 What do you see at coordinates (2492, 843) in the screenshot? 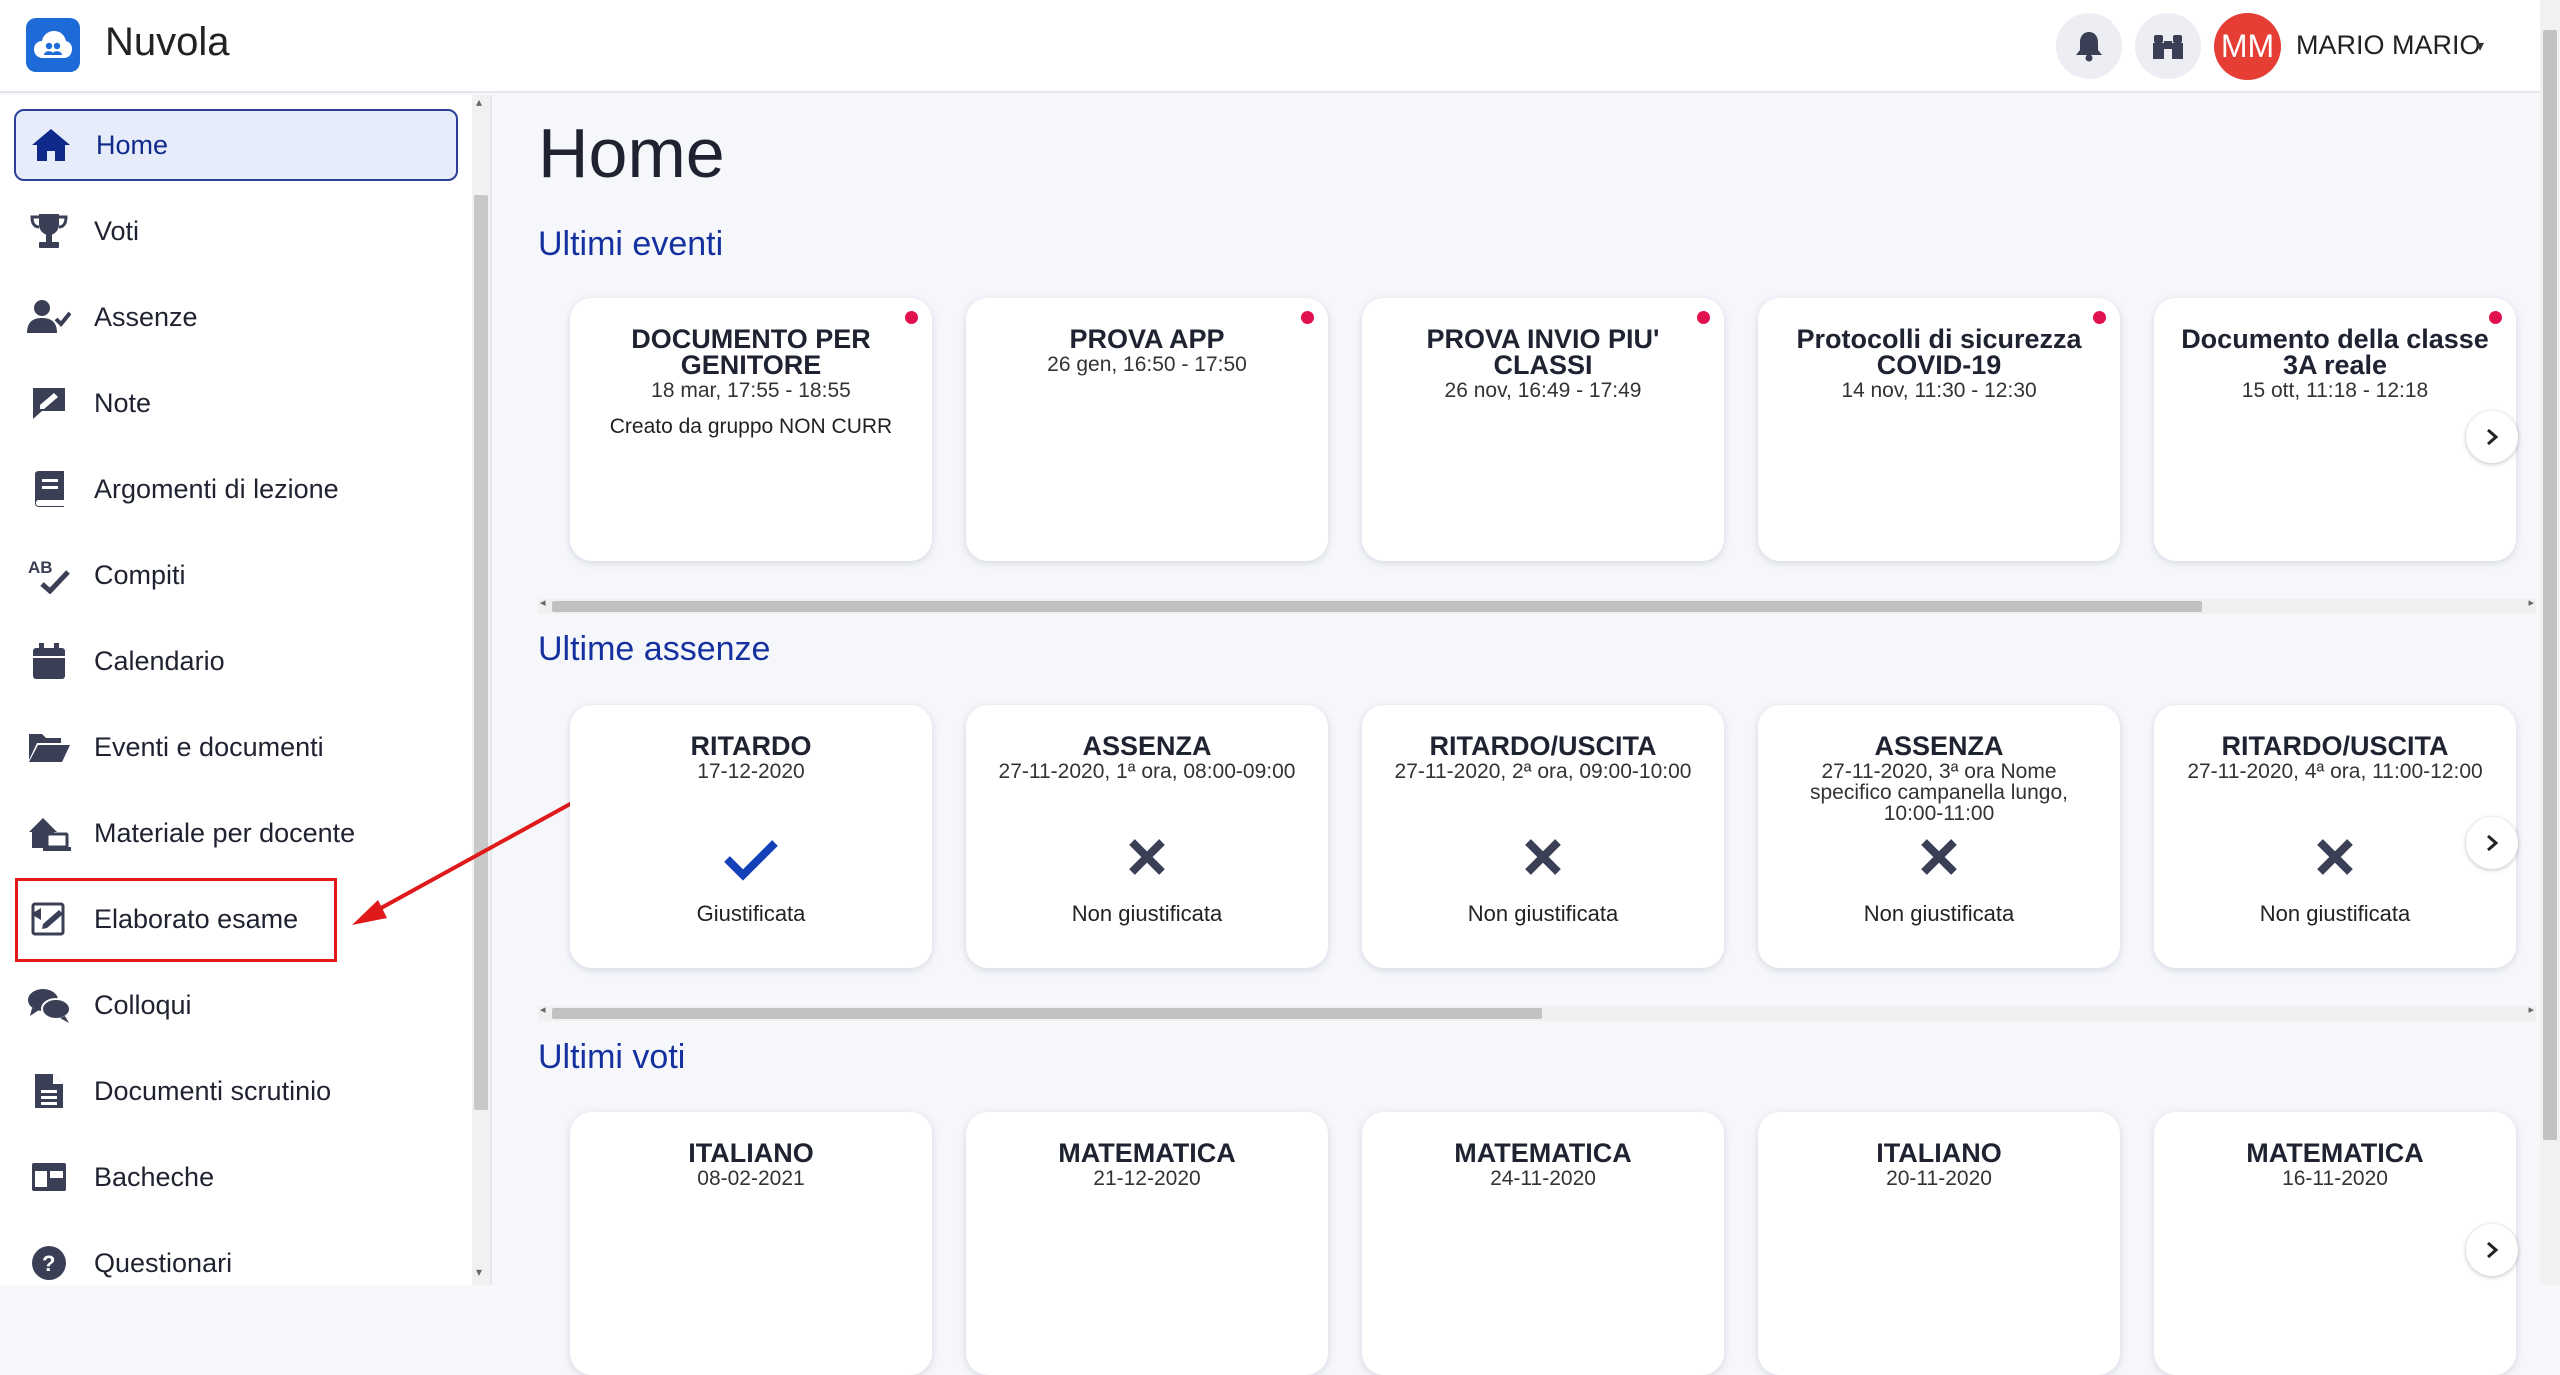
I see `absences-next-button` at bounding box center [2492, 843].